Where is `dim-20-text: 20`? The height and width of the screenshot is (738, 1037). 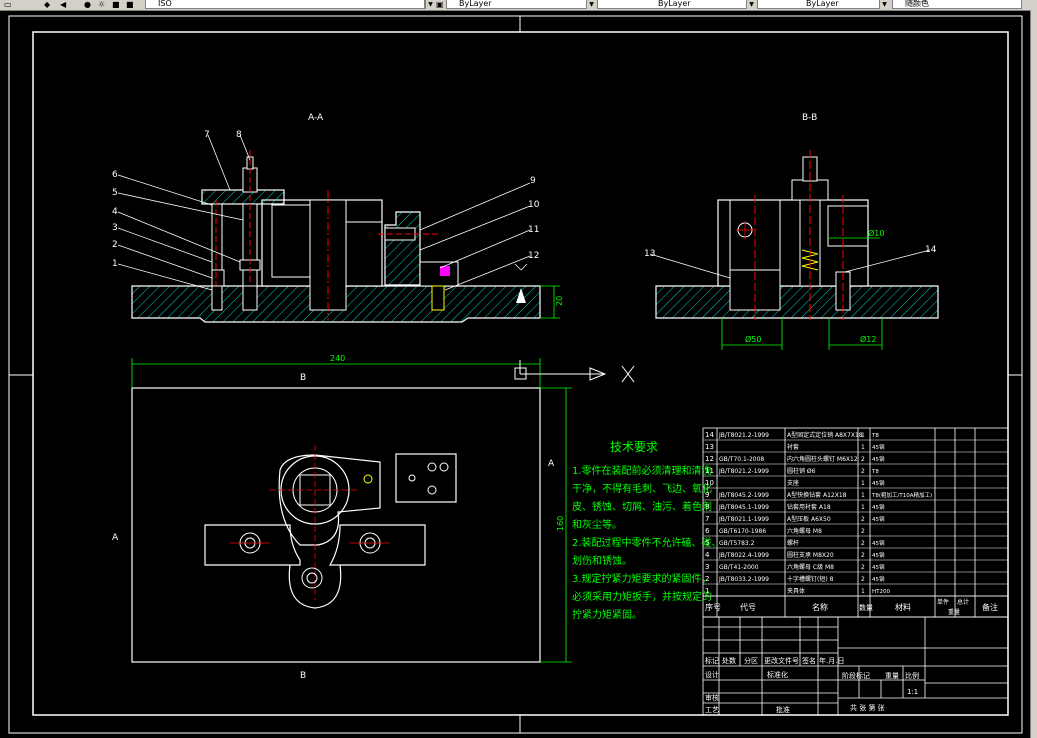 dim-20-text: 20 is located at coordinates (559, 301).